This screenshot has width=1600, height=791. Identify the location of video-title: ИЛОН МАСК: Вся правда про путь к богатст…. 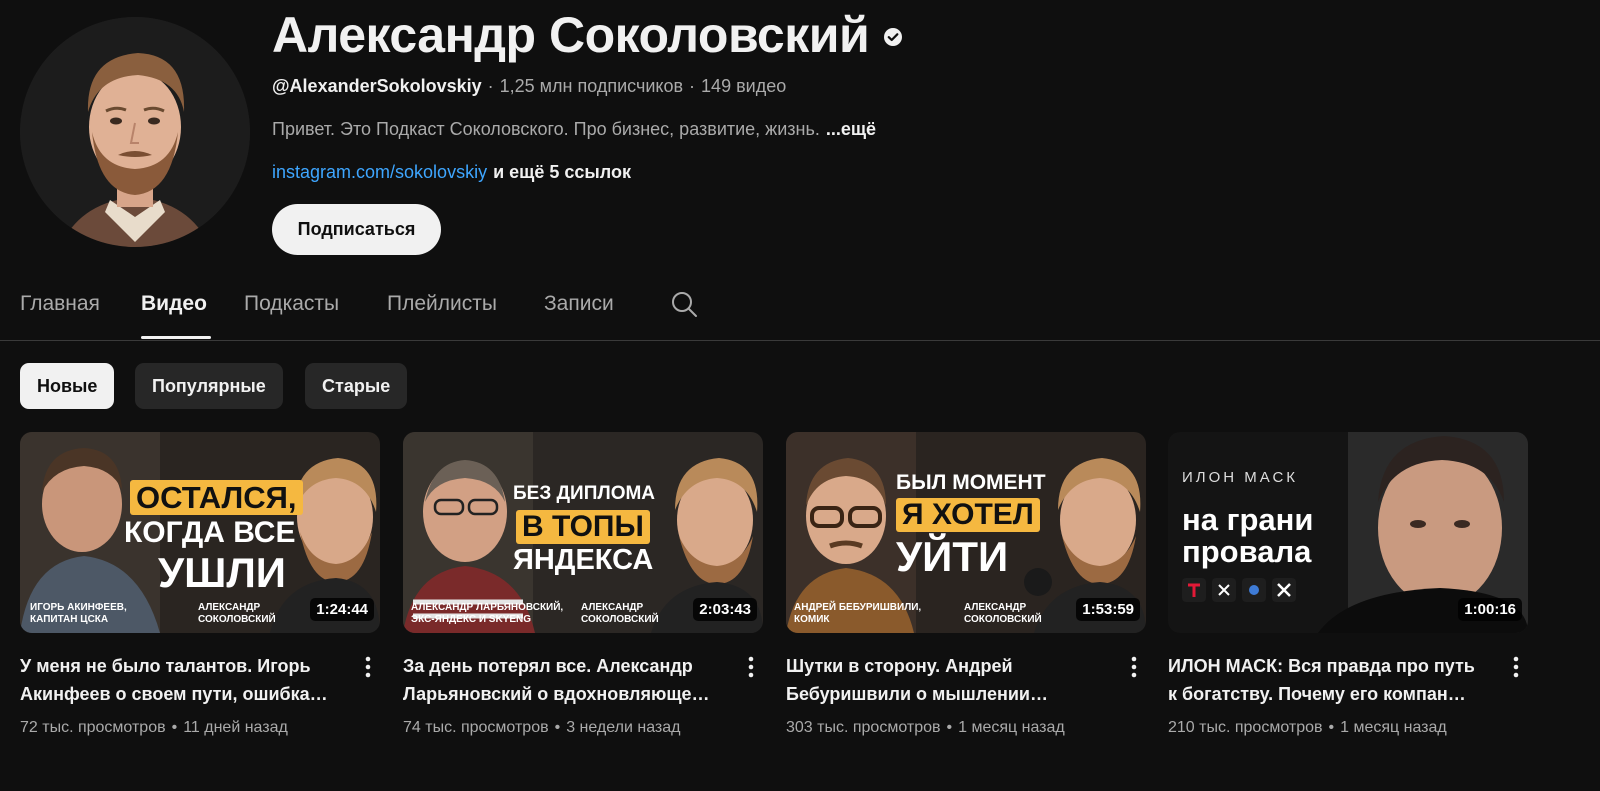
(1328, 680).